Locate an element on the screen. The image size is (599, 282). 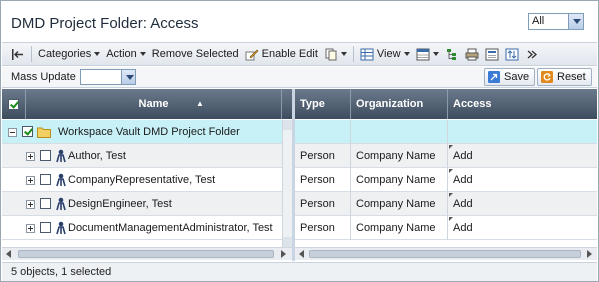
table-row: CompanyRepresentative, Test is located at coordinates (142, 180).